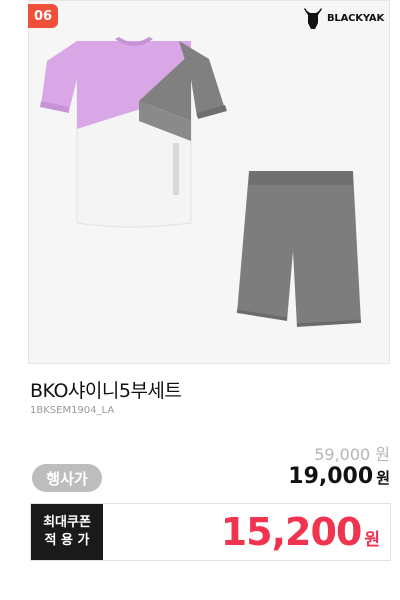 The width and height of the screenshot is (400, 600). I want to click on coupon-price-box: 최대쿠폰 적 용 가 15,200 원, so click(210, 532).